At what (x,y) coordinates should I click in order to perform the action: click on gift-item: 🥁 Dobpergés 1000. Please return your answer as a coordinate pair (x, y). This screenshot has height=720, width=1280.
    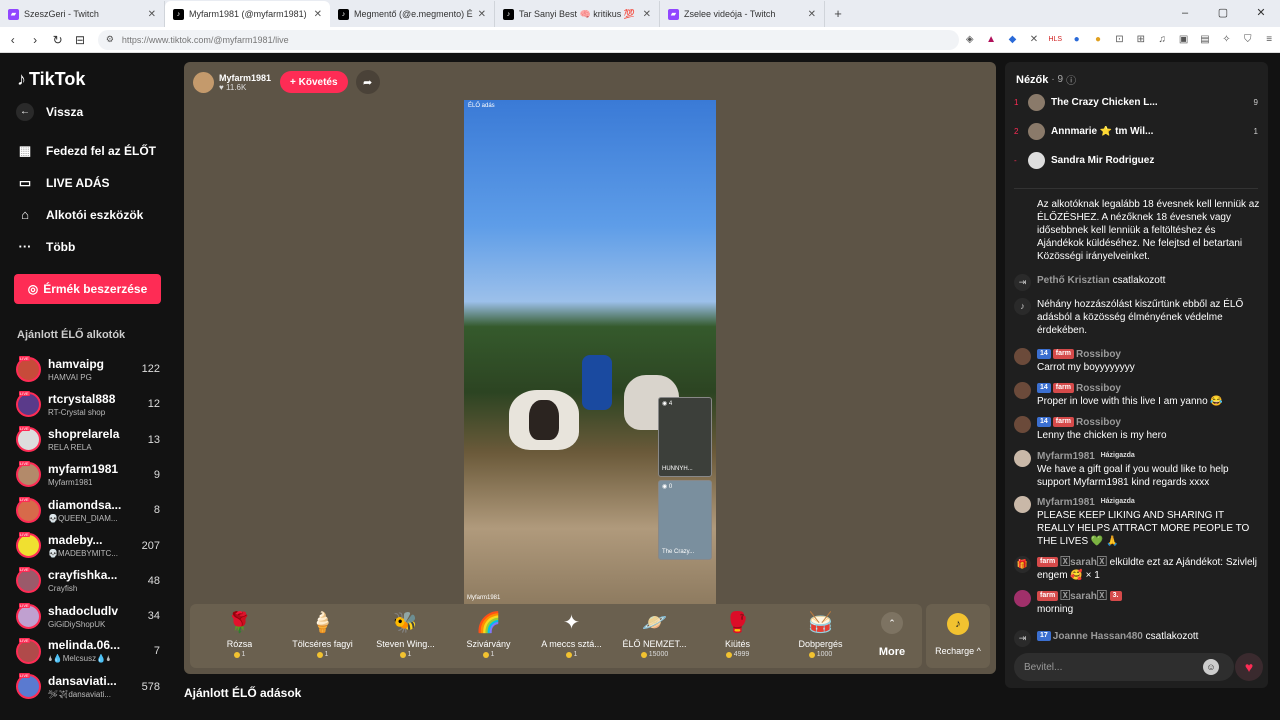
    Looking at the image, I should click on (820, 636).